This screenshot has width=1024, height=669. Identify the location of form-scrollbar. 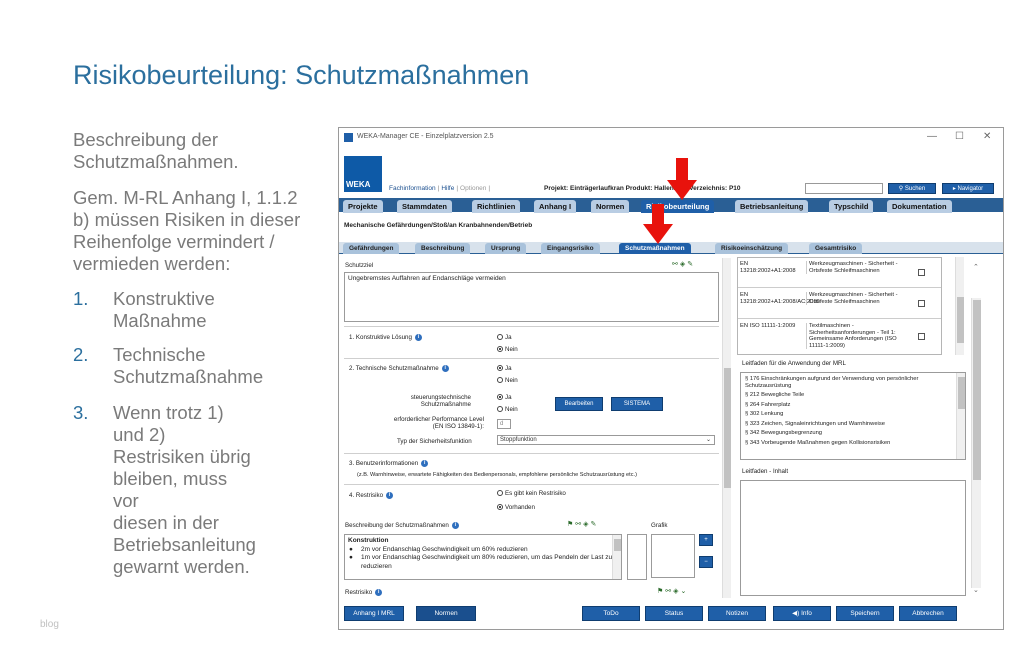
(726, 428).